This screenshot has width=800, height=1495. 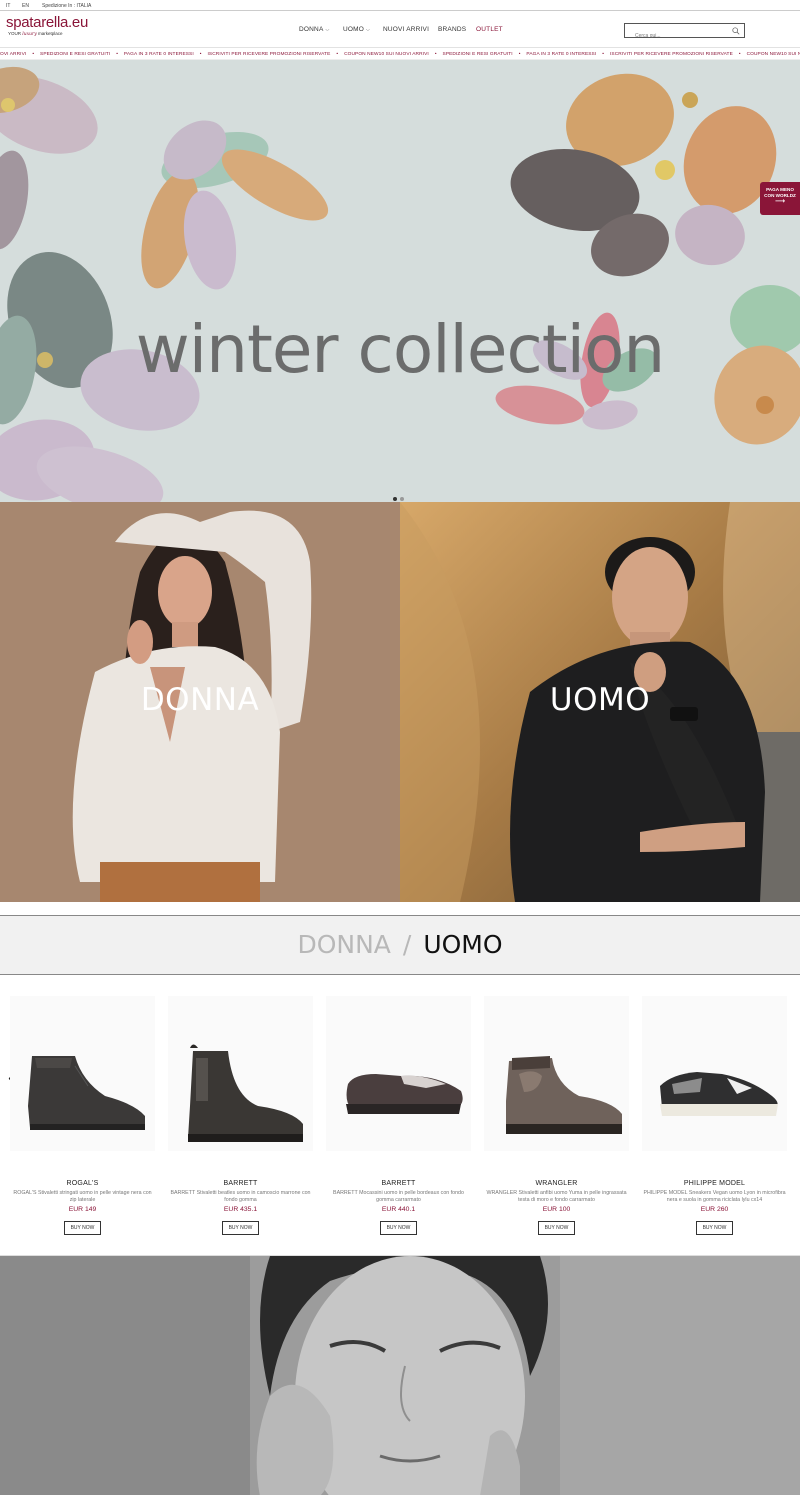 I want to click on lang-it-link: IT, so click(x=8, y=6).